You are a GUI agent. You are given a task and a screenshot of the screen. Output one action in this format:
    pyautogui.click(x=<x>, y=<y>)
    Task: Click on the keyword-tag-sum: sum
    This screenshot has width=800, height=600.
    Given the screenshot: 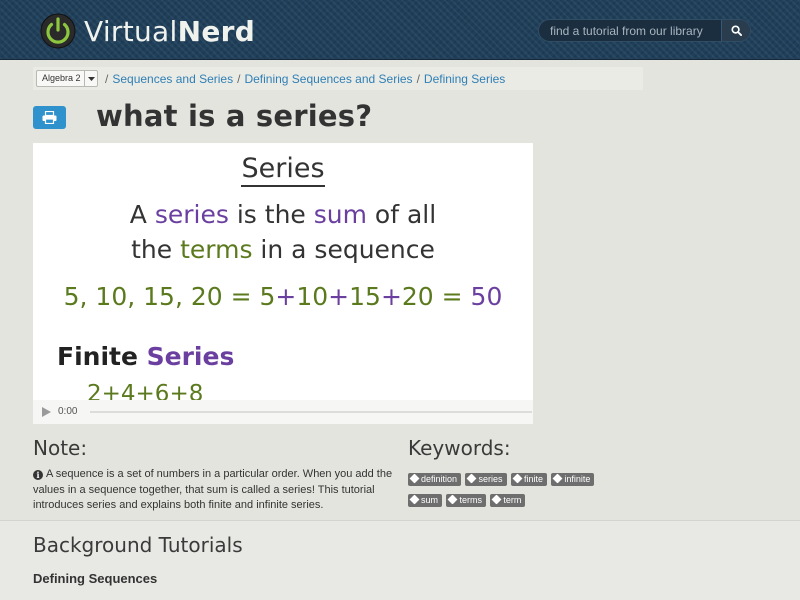 What is the action you would take?
    pyautogui.click(x=425, y=500)
    